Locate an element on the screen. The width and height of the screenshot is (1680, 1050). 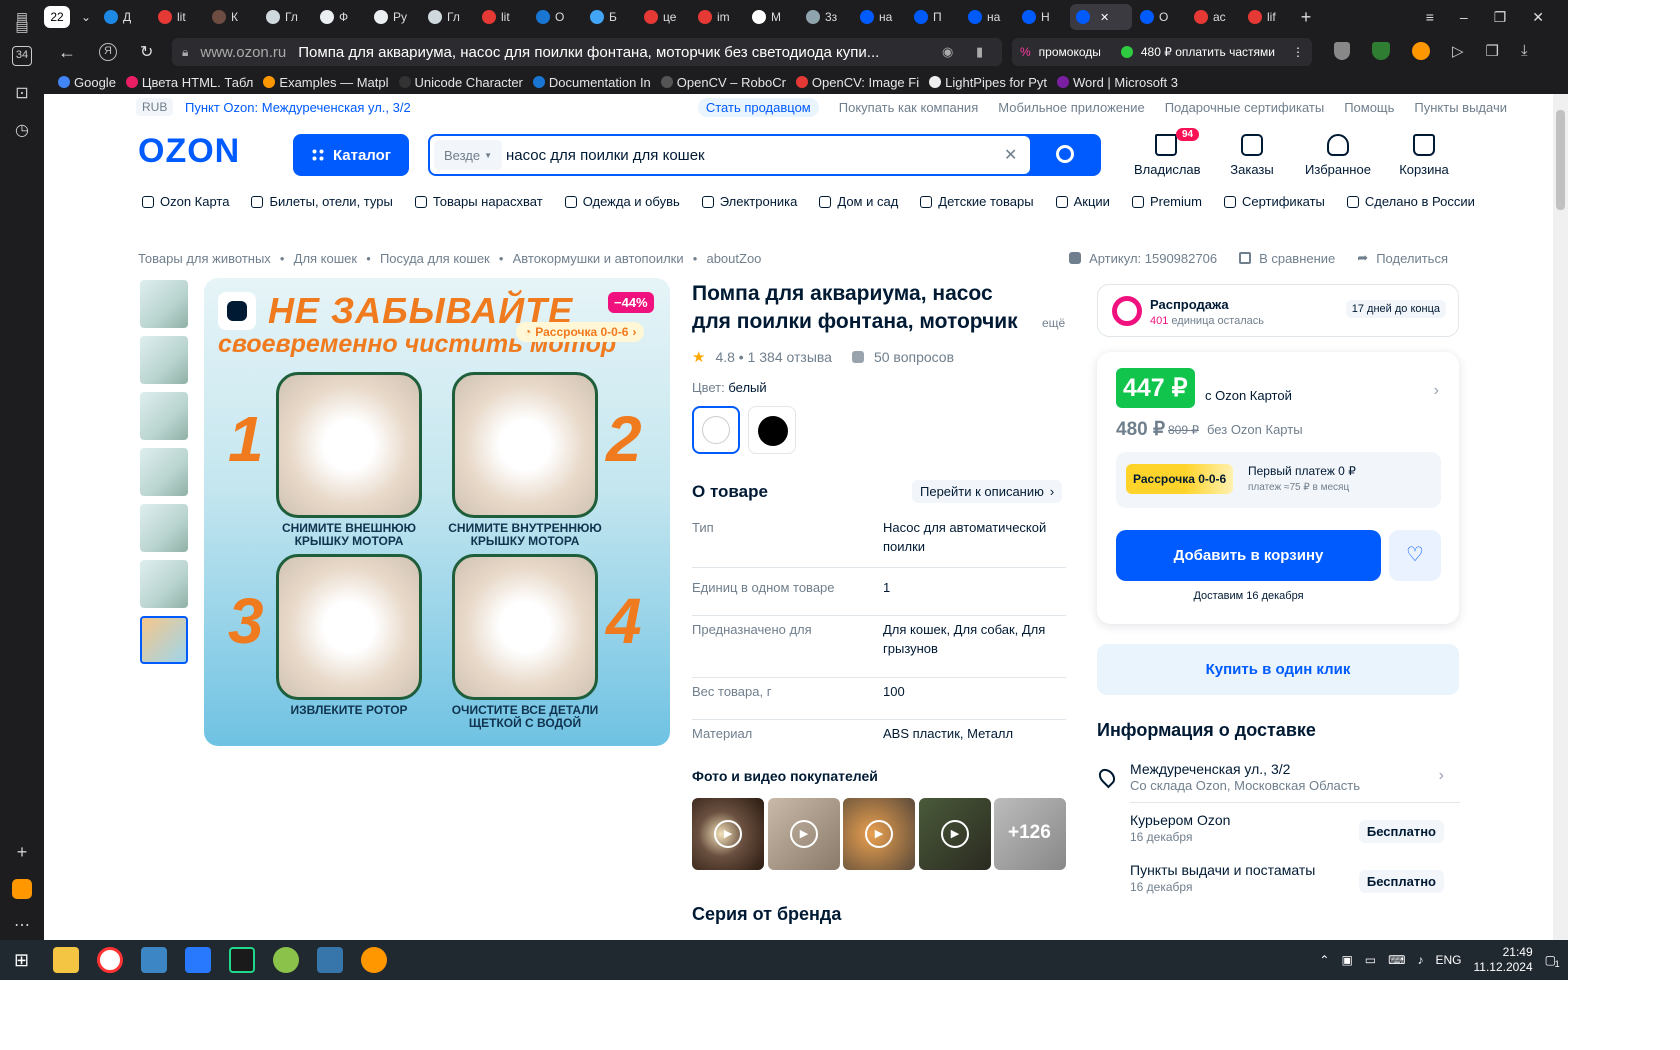
back-icon: ← is located at coordinates (67, 52).